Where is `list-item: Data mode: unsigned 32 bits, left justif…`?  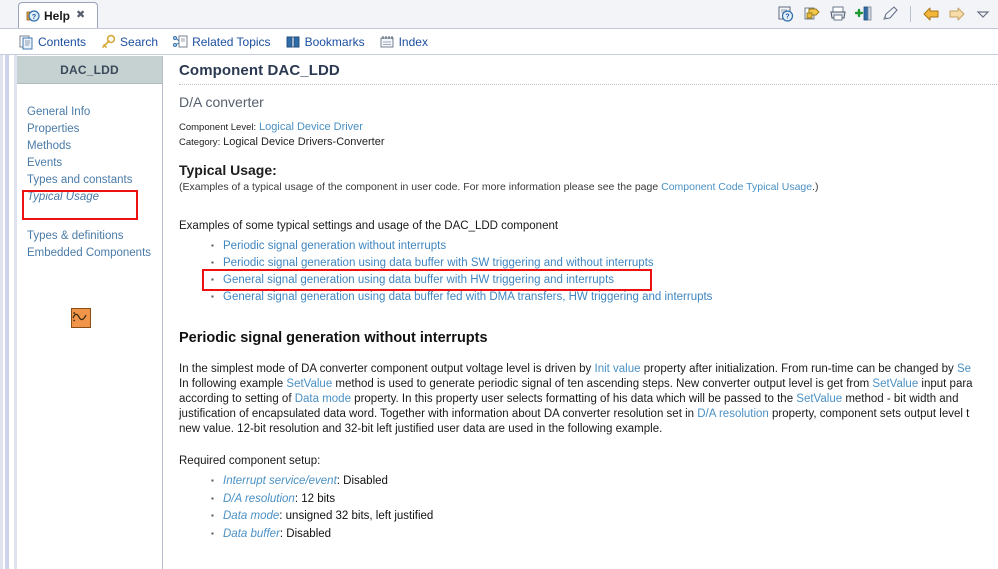 list-item: Data mode: unsigned 32 bits, left justif… is located at coordinates (604, 516).